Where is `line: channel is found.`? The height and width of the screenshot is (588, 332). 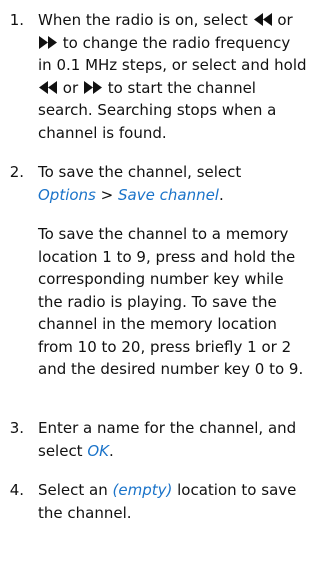 line: channel is found. is located at coordinates (102, 132).